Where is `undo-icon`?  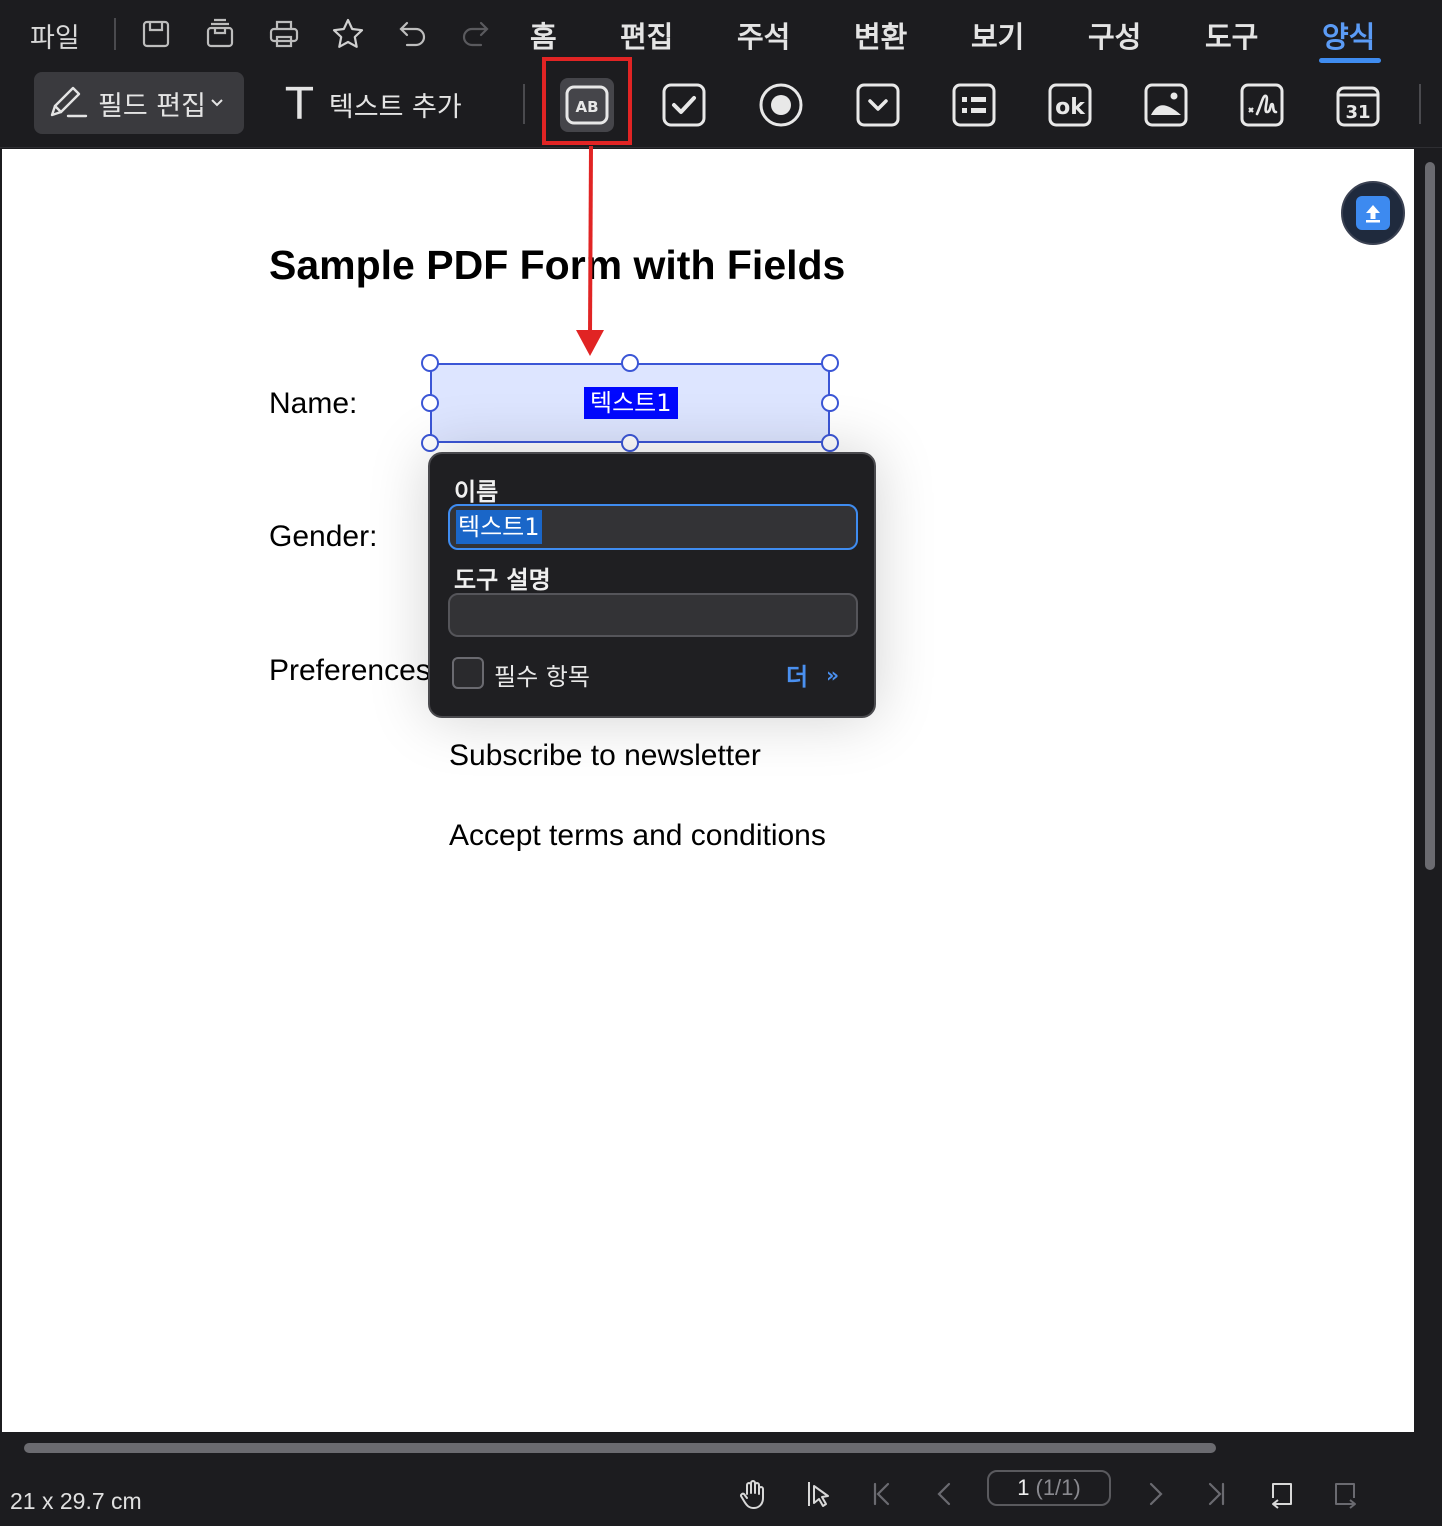 undo-icon is located at coordinates (412, 34).